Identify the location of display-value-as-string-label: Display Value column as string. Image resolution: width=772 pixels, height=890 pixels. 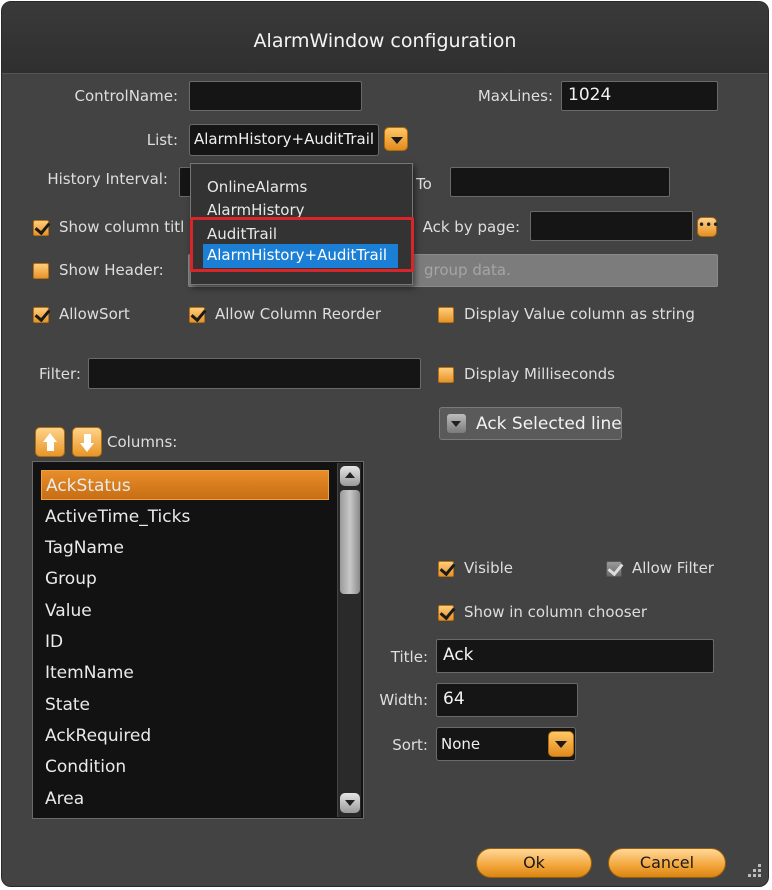
(579, 314).